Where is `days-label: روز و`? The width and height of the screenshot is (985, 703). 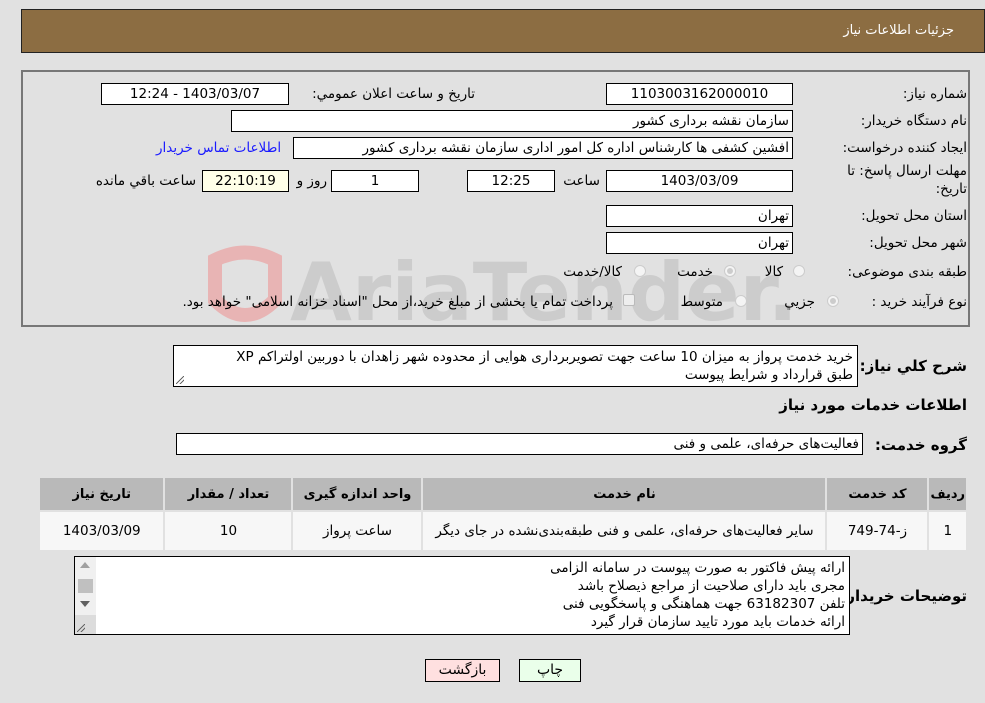
days-label: روز و is located at coordinates (311, 181).